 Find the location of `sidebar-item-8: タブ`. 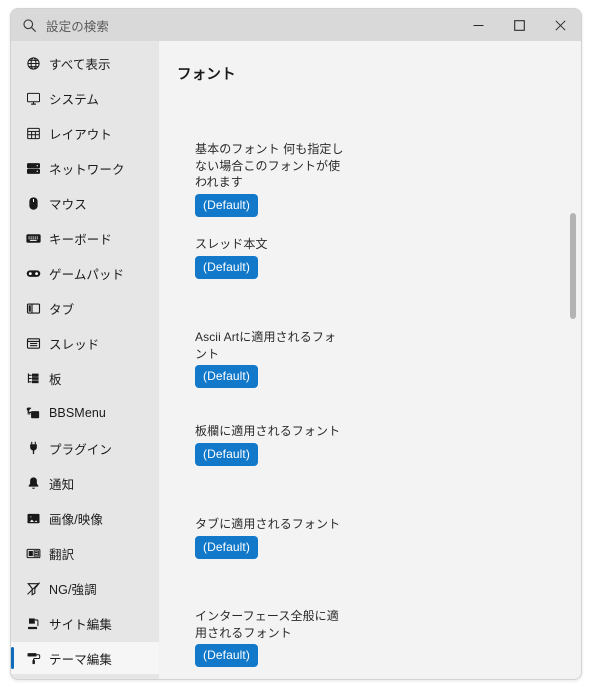

sidebar-item-8: タブ is located at coordinates (85, 308).